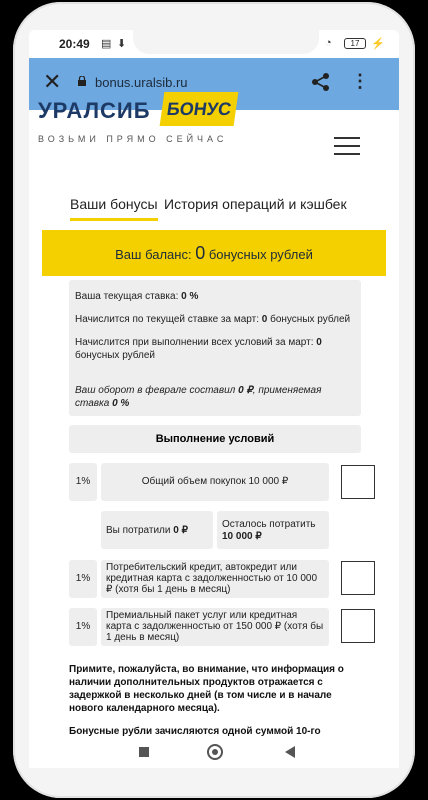 This screenshot has width=428, height=800. I want to click on lock-icon, so click(82, 81).